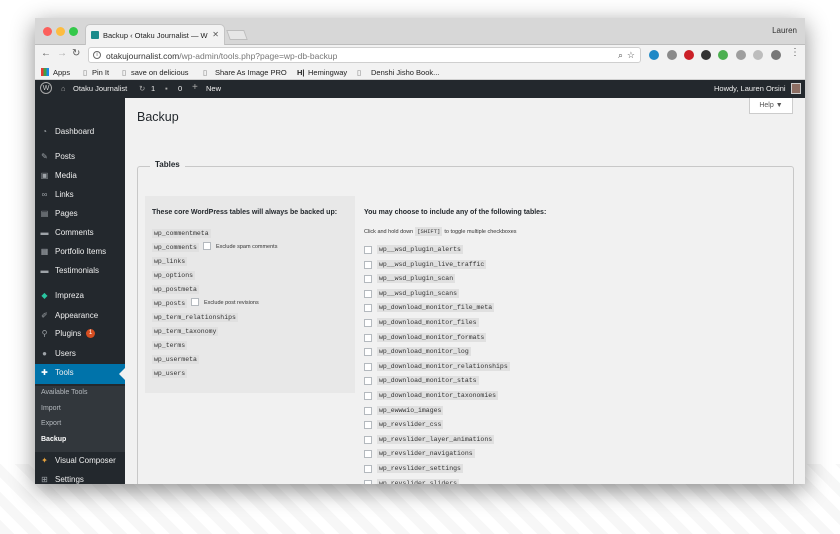 The width and height of the screenshot is (840, 534). I want to click on howdy-user-link: Howdy, Lauren Orsini, so click(750, 88).